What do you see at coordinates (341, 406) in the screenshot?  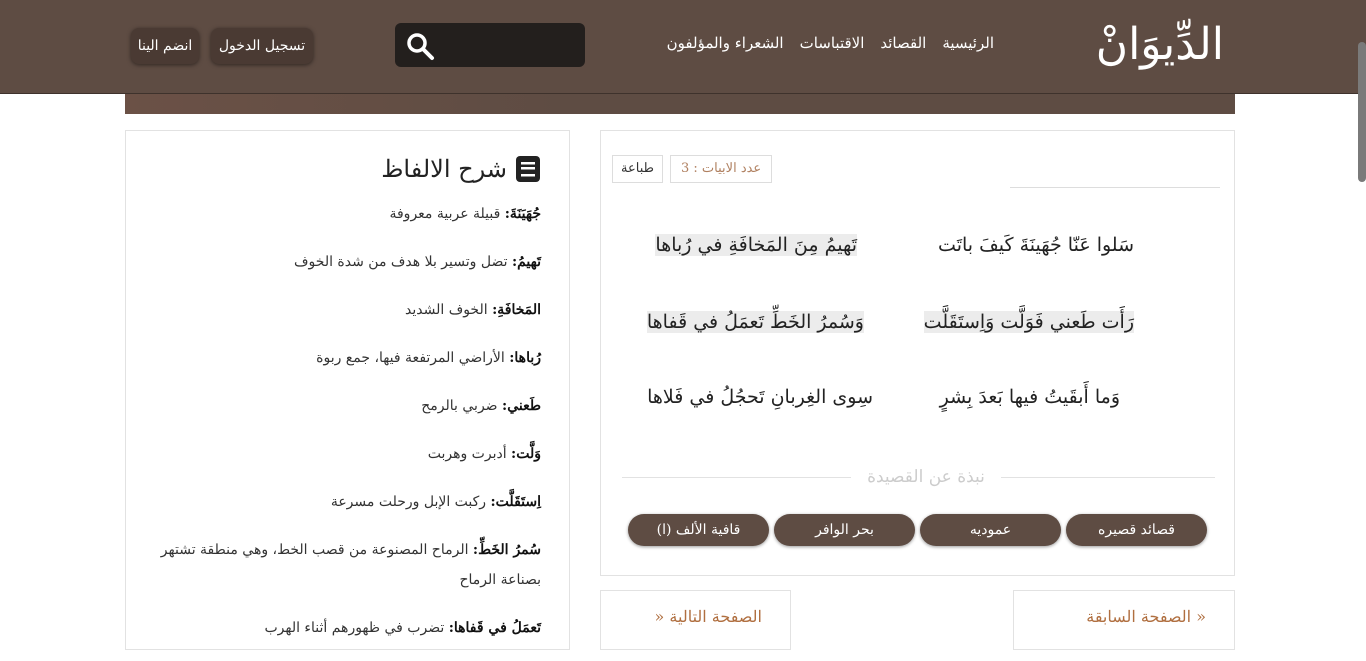 I see `glossary-item: طَعني: ضربي بالرمح` at bounding box center [341, 406].